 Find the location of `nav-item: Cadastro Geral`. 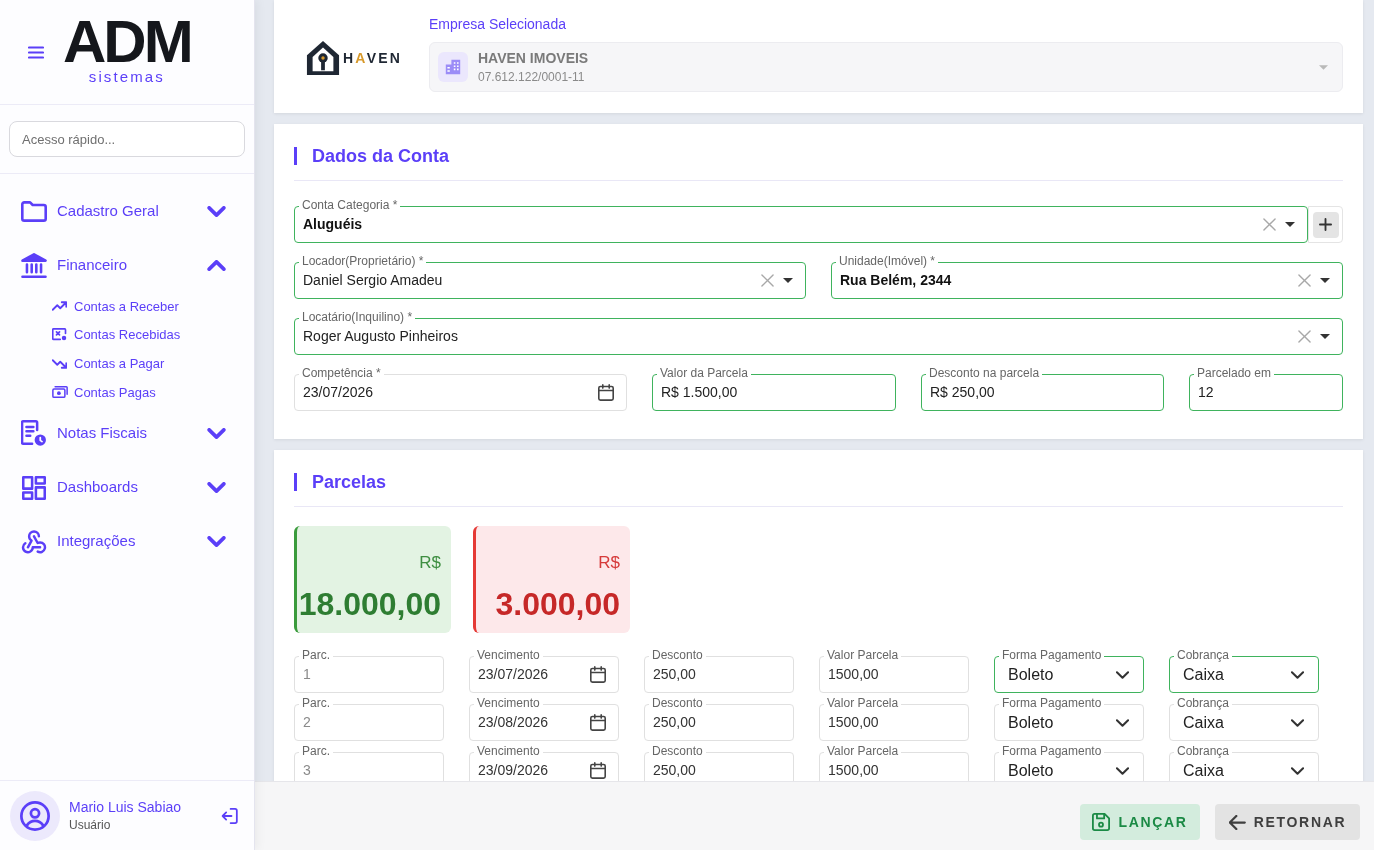

nav-item: Cadastro Geral is located at coordinates (127, 211).